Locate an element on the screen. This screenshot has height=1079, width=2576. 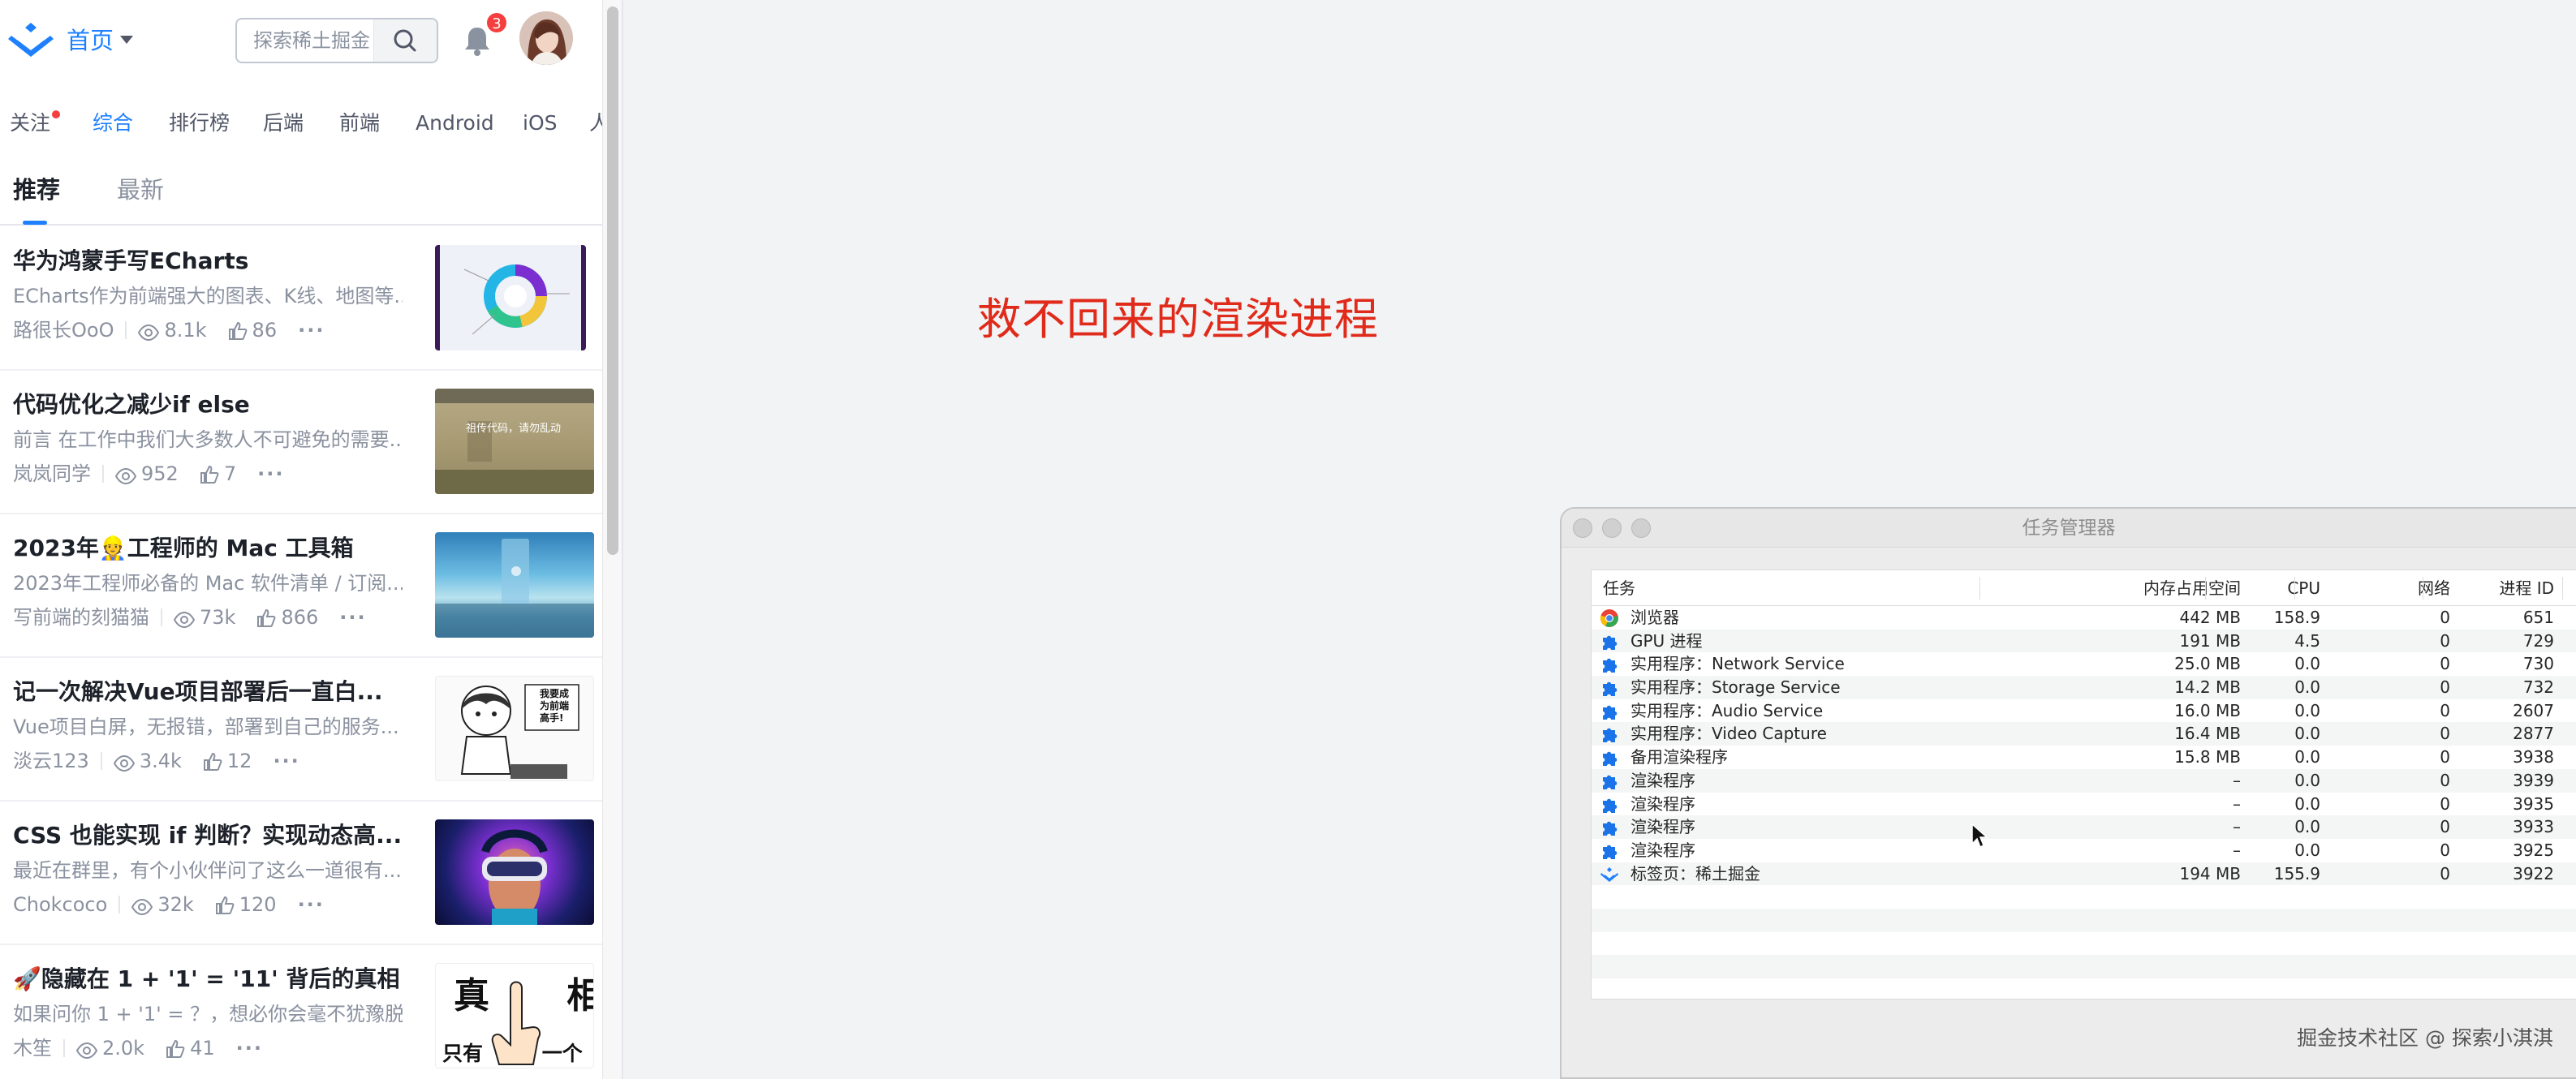
like-count: 86 is located at coordinates (253, 330).